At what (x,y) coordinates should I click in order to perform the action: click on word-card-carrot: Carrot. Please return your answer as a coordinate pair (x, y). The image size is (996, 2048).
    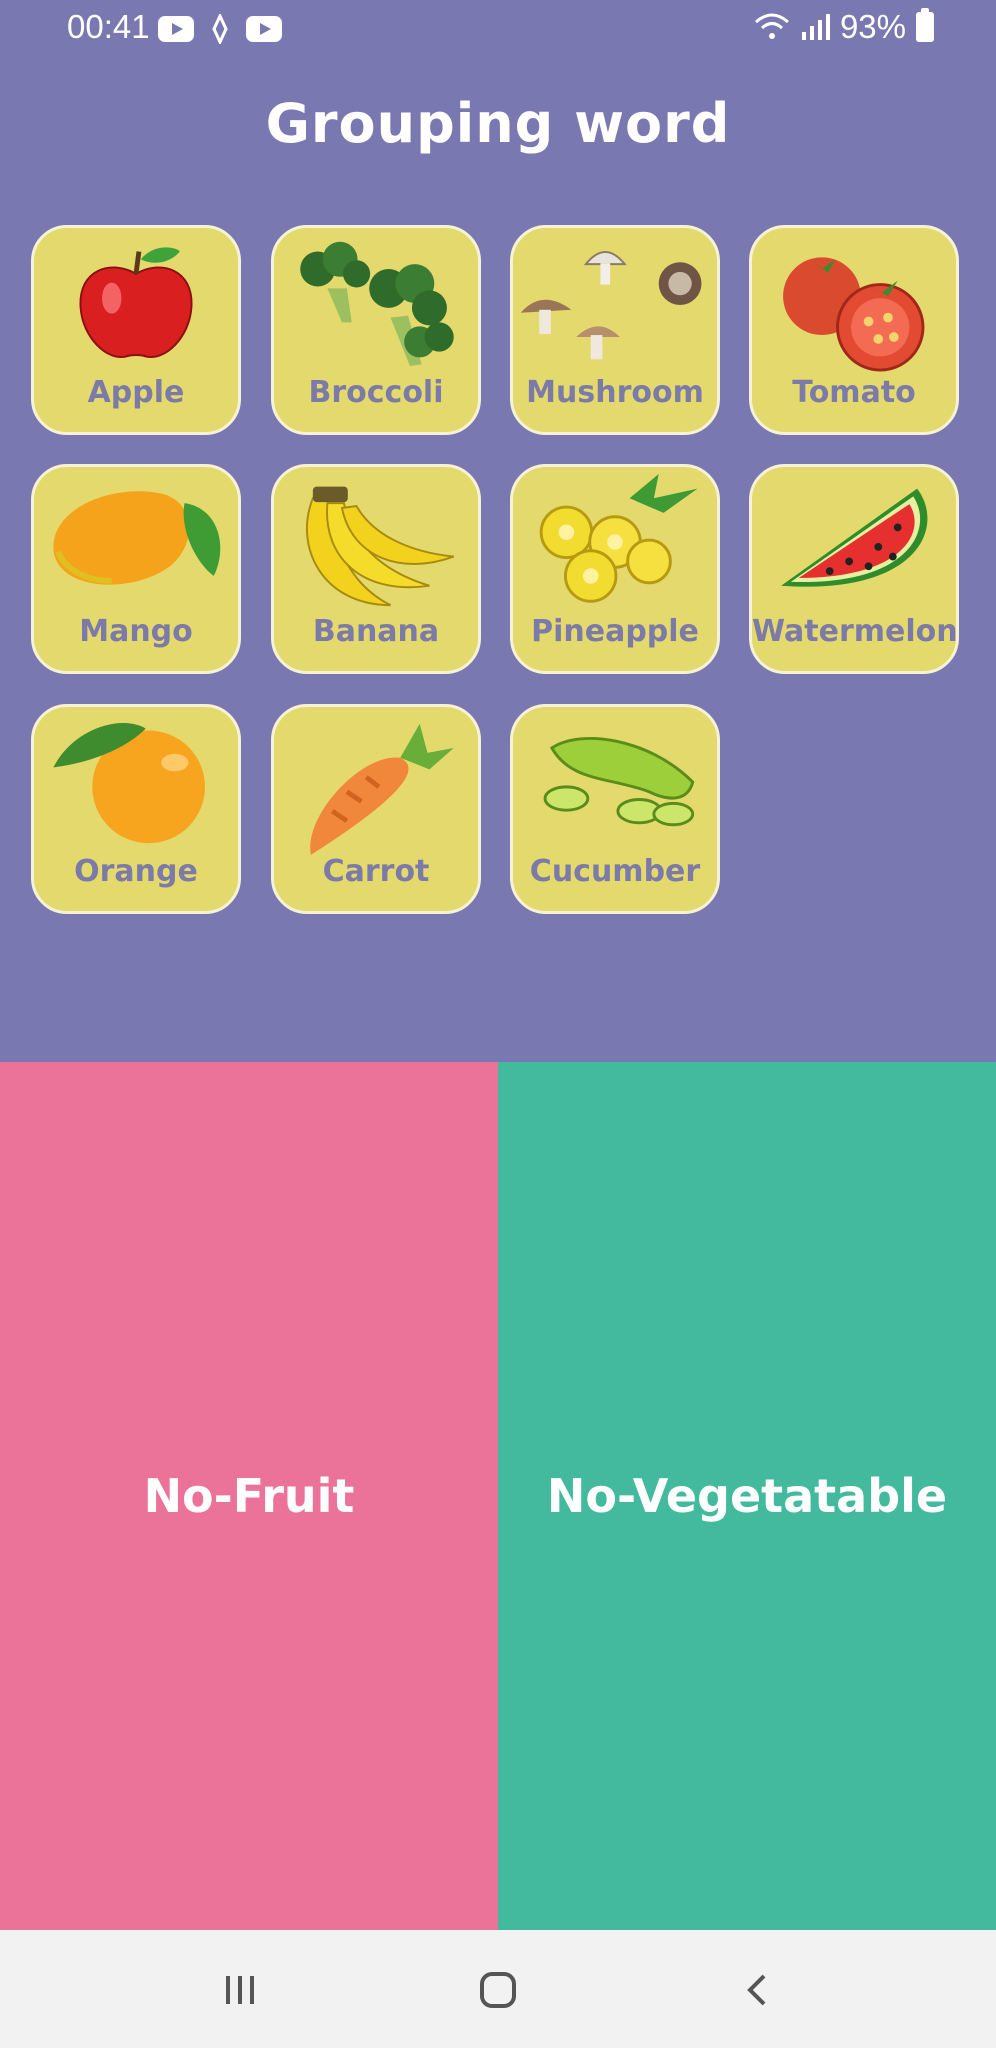
    Looking at the image, I should click on (376, 809).